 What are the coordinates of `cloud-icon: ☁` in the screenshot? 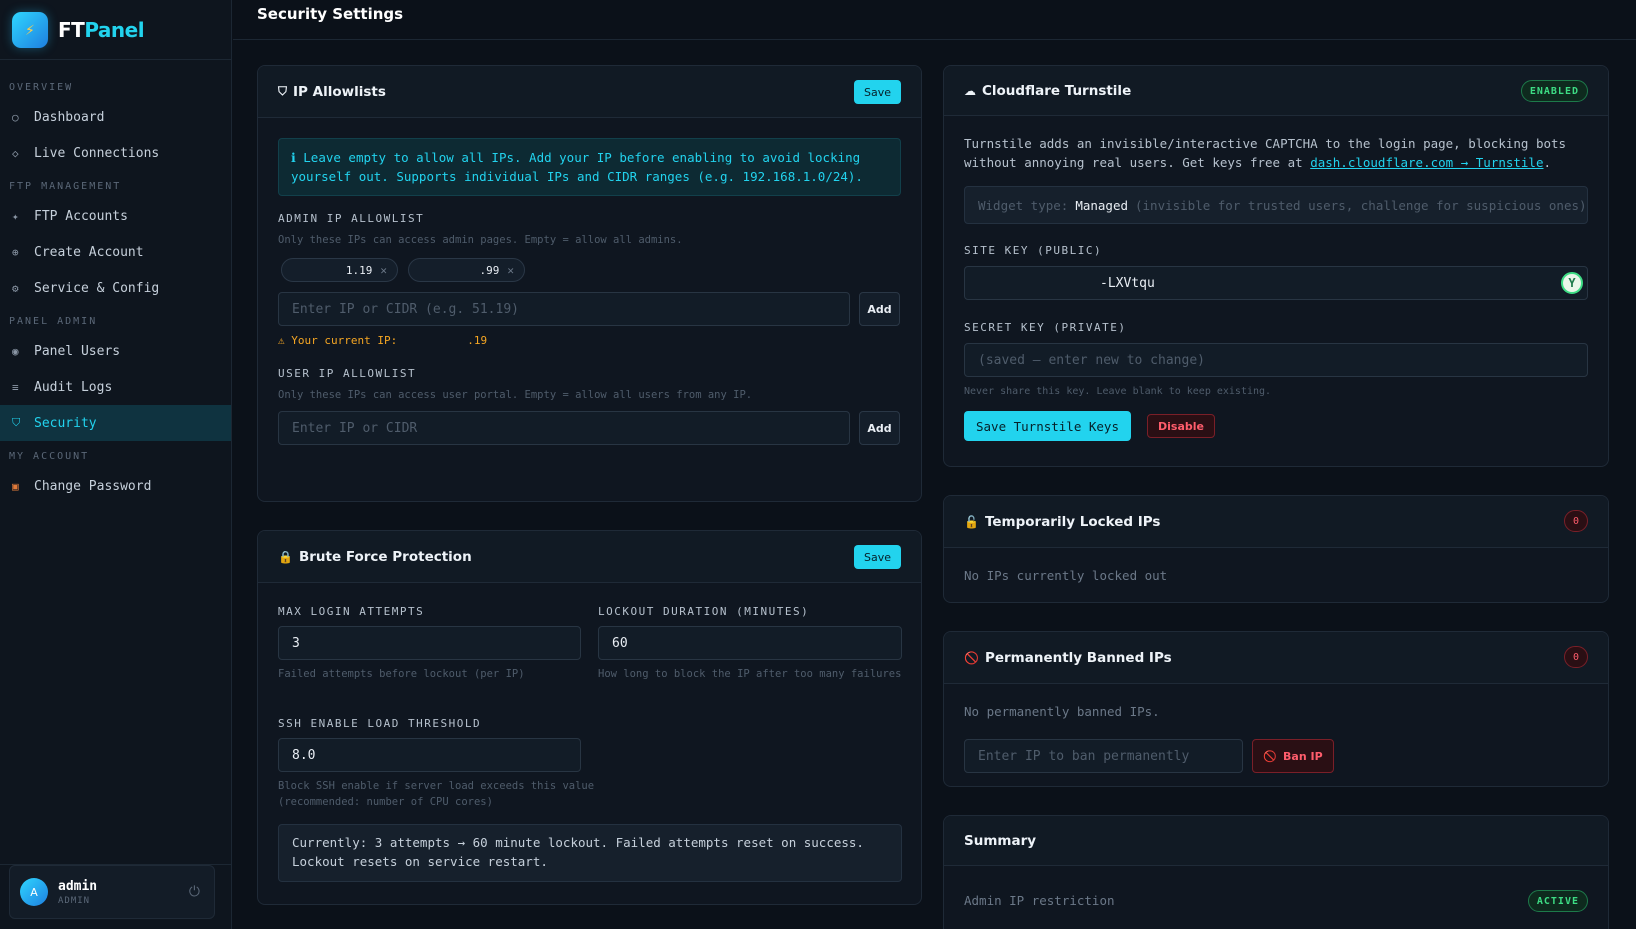 It's located at (970, 90).